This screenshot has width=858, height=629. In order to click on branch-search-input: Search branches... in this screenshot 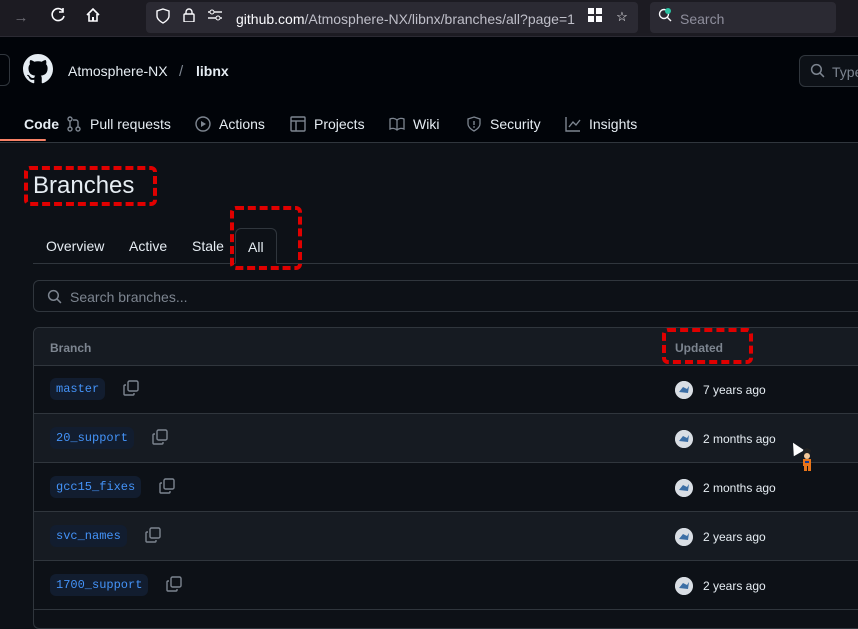, I will do `click(445, 296)`.